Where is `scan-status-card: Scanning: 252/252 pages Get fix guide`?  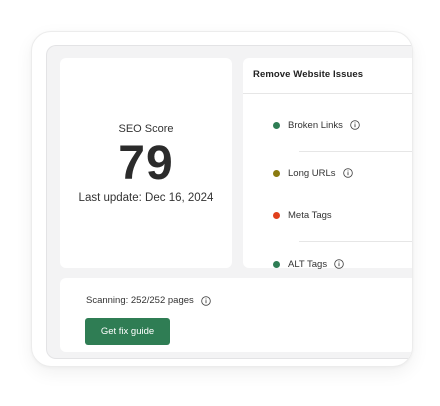
scan-status-card: Scanning: 252/252 pages Get fix guide is located at coordinates (236, 315).